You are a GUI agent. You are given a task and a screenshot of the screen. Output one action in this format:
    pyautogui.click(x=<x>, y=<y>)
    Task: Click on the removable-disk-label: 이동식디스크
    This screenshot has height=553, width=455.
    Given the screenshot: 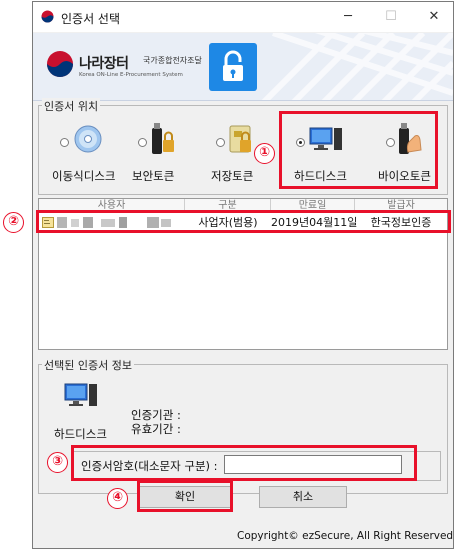 What is the action you would take?
    pyautogui.click(x=83, y=176)
    